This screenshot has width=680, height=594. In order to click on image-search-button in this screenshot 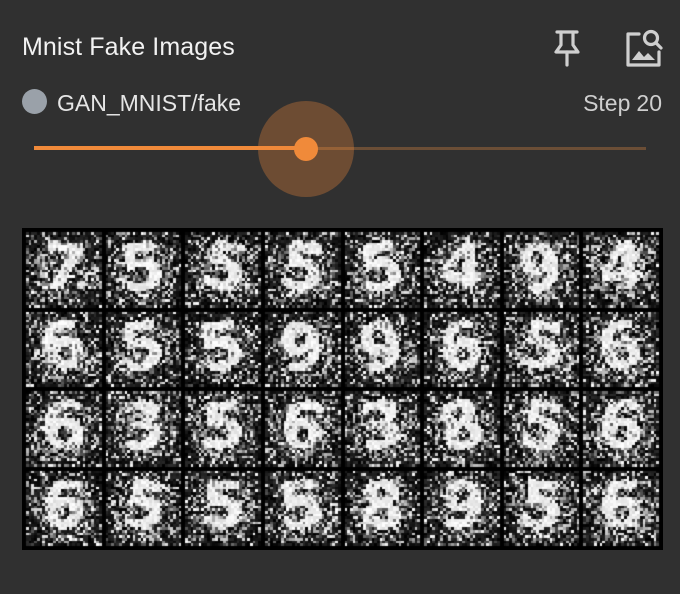, I will do `click(643, 48)`.